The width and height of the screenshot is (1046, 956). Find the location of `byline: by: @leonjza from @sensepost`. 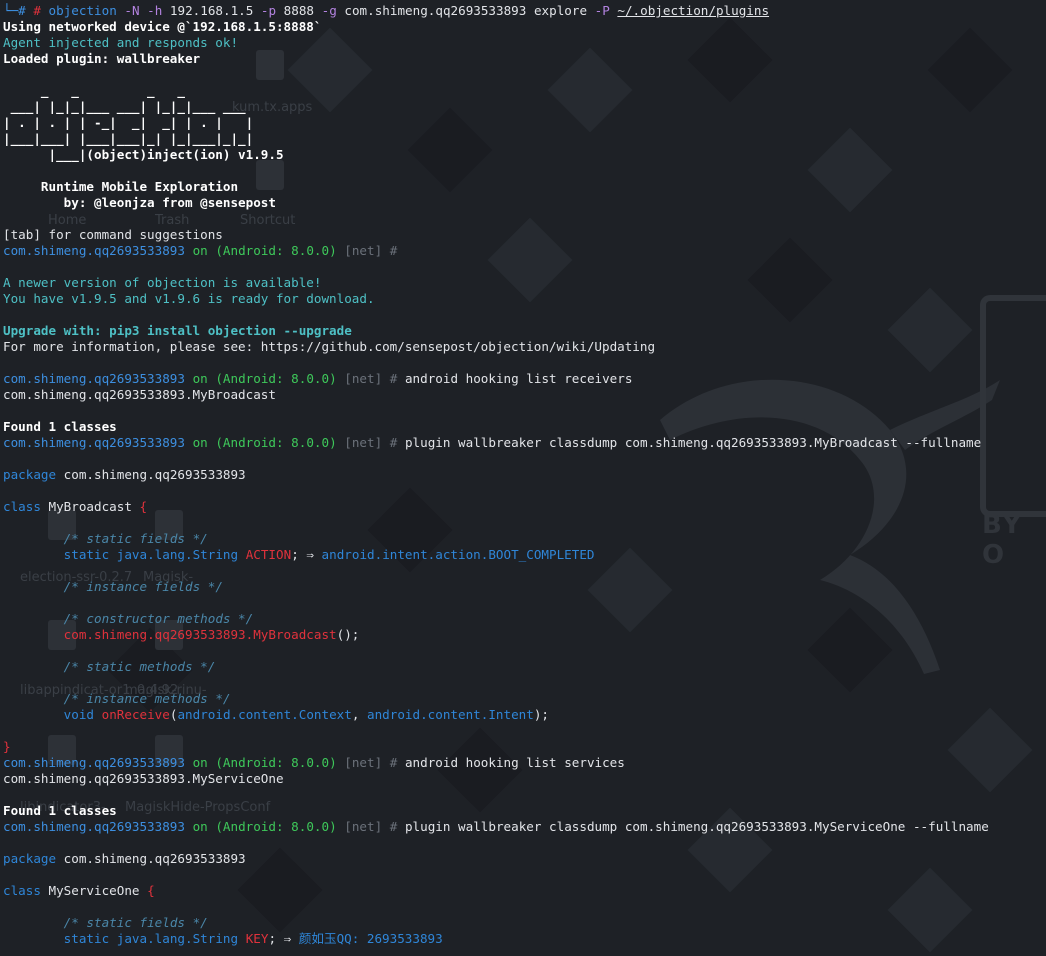

byline: by: @leonjza from @sensepost is located at coordinates (139, 202).